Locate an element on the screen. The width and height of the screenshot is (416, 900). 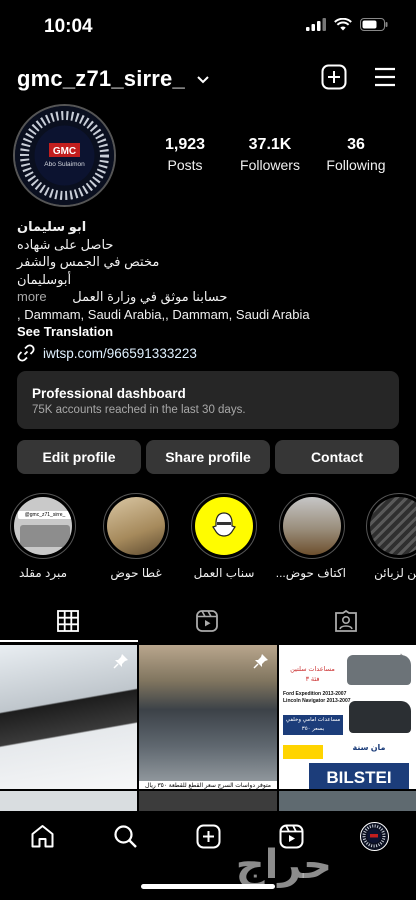
followers-count: 37.1K is located at coordinates (270, 144).